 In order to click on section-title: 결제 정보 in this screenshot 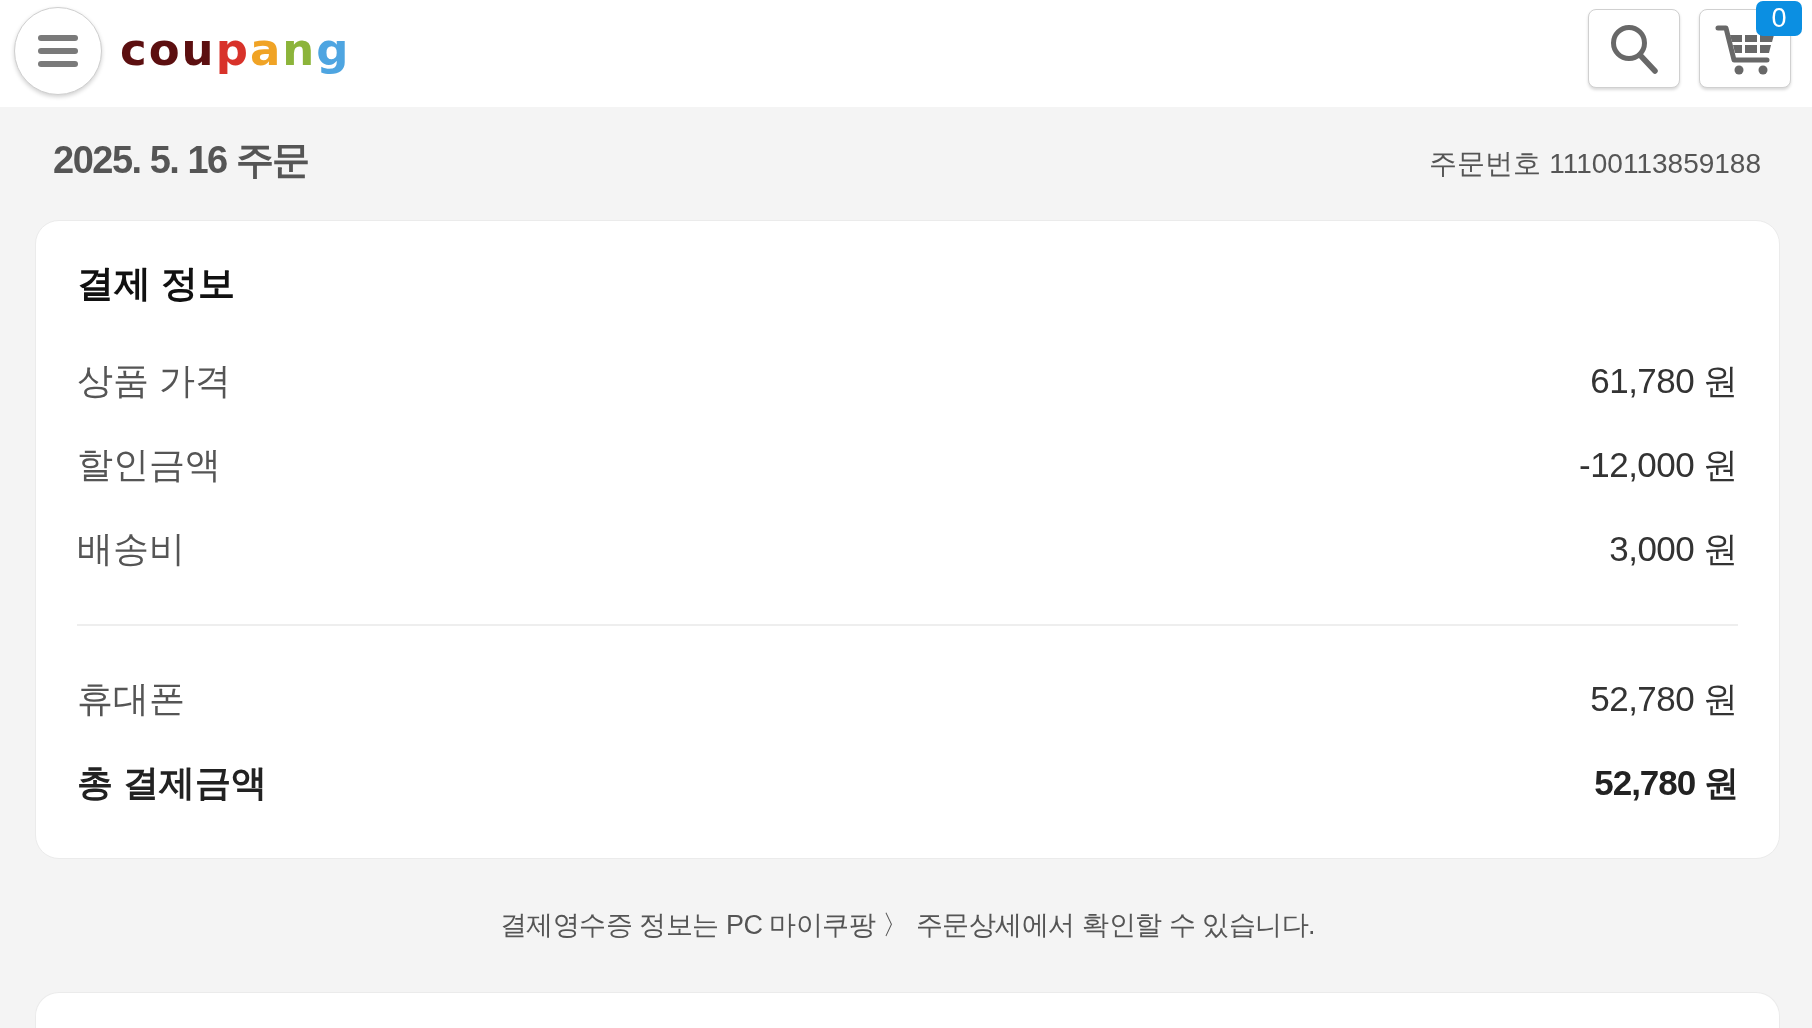, I will do `click(156, 284)`.